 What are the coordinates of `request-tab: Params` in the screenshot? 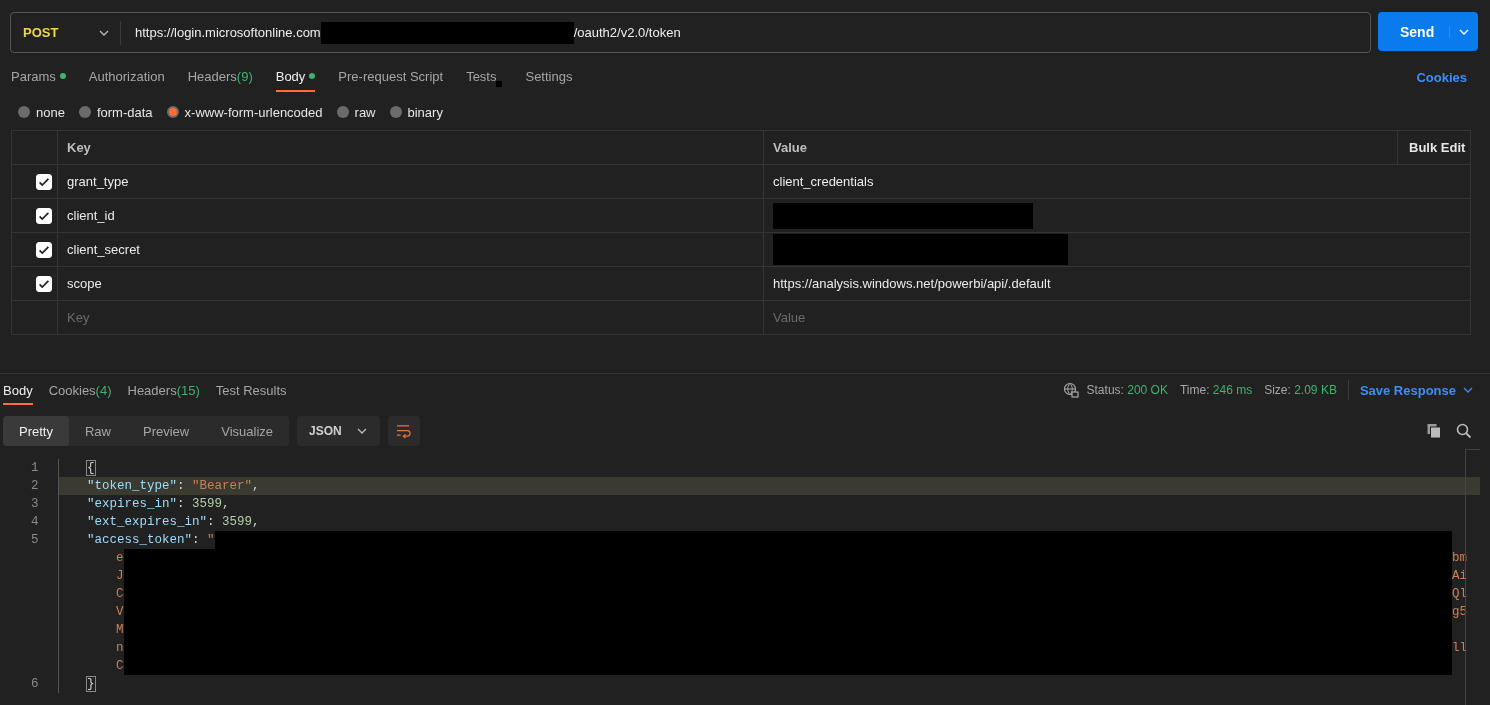 It's located at (38, 77).